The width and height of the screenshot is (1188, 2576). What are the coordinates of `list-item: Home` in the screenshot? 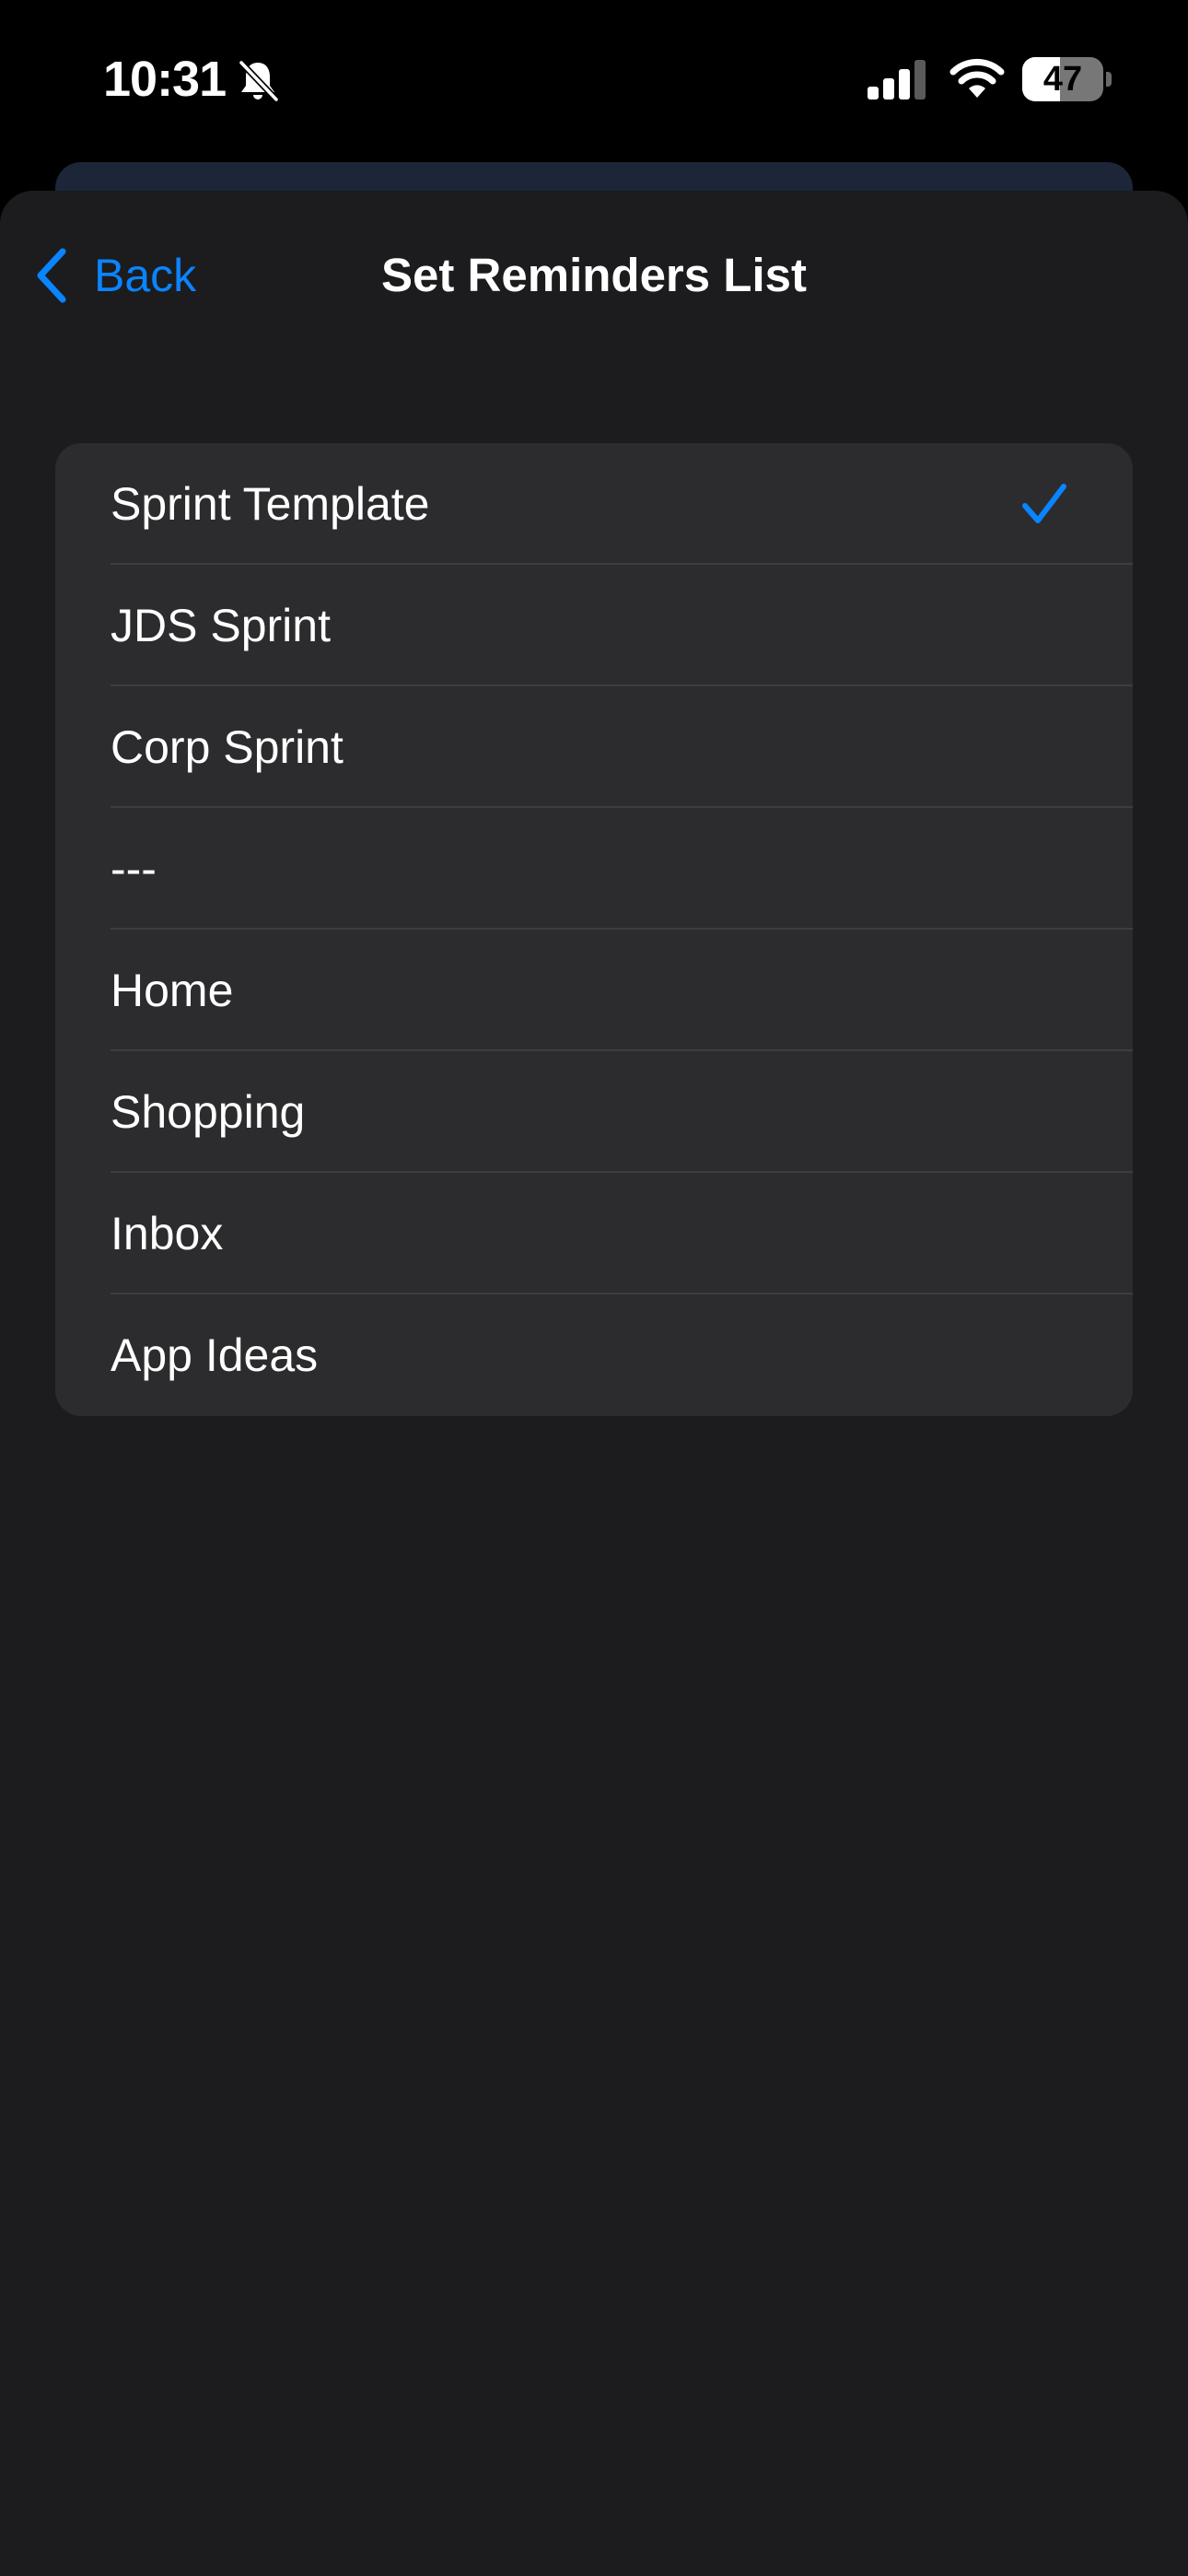 It's located at (594, 990).